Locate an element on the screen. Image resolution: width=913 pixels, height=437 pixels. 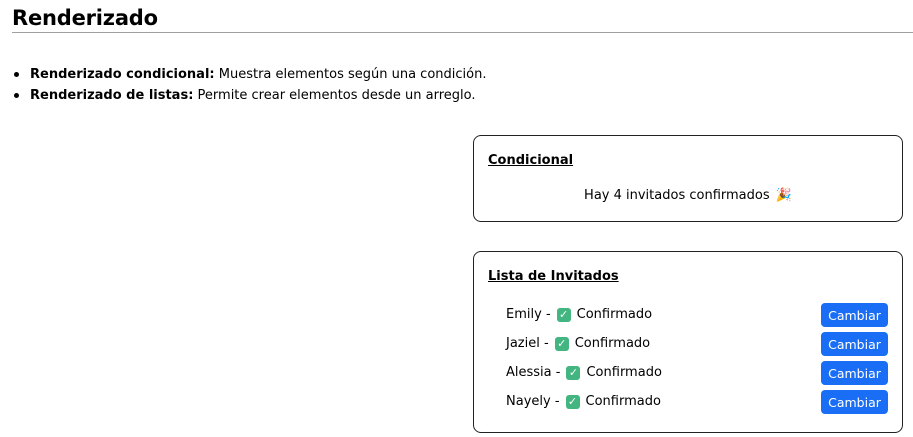
page-title: Renderizado is located at coordinates (85, 18).